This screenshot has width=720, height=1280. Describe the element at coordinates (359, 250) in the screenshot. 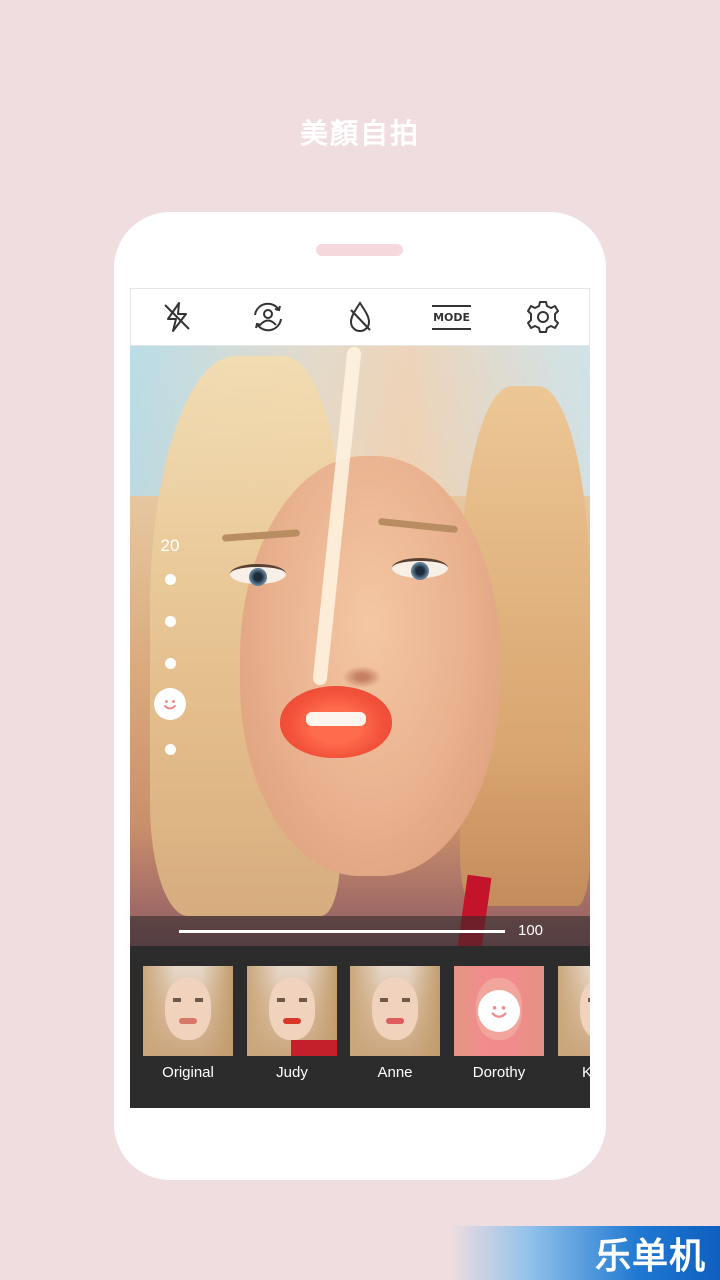

I see `phone-speaker` at that location.